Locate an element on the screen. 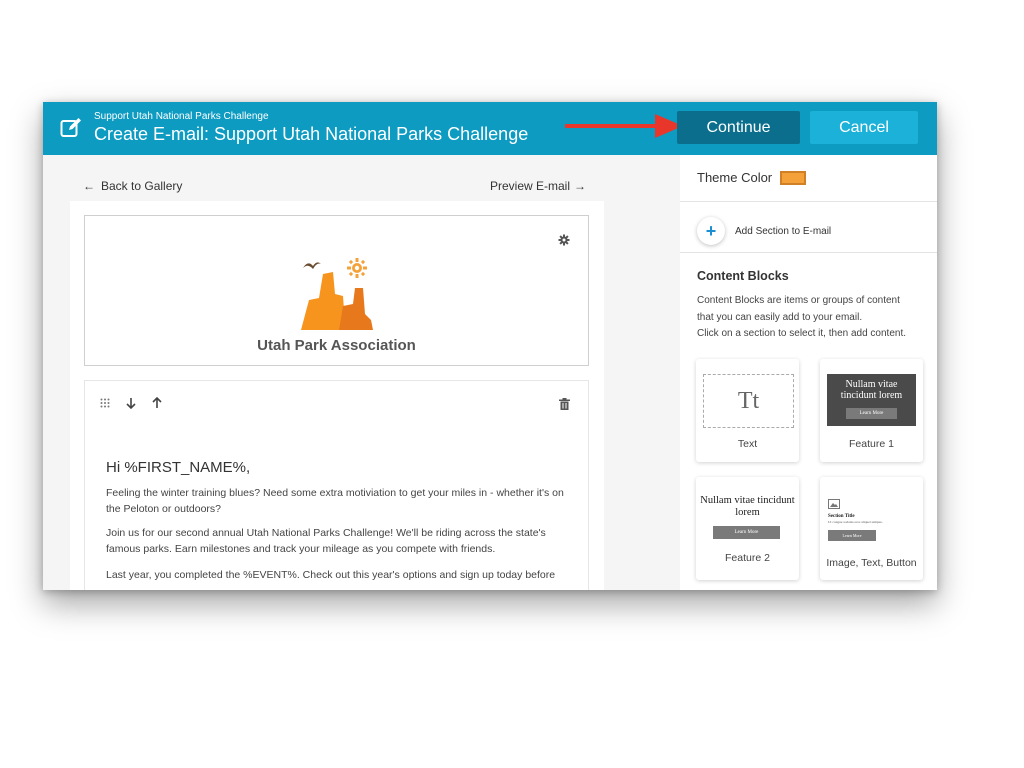 Image resolution: width=1024 pixels, height=768 pixels. back-to-gallery-link: ← Back to Gallery is located at coordinates (132, 186).